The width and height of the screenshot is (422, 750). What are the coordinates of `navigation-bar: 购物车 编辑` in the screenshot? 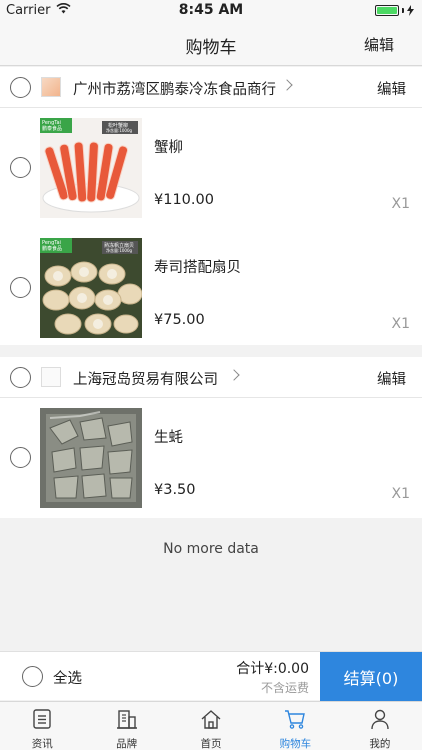 It's located at (211, 44).